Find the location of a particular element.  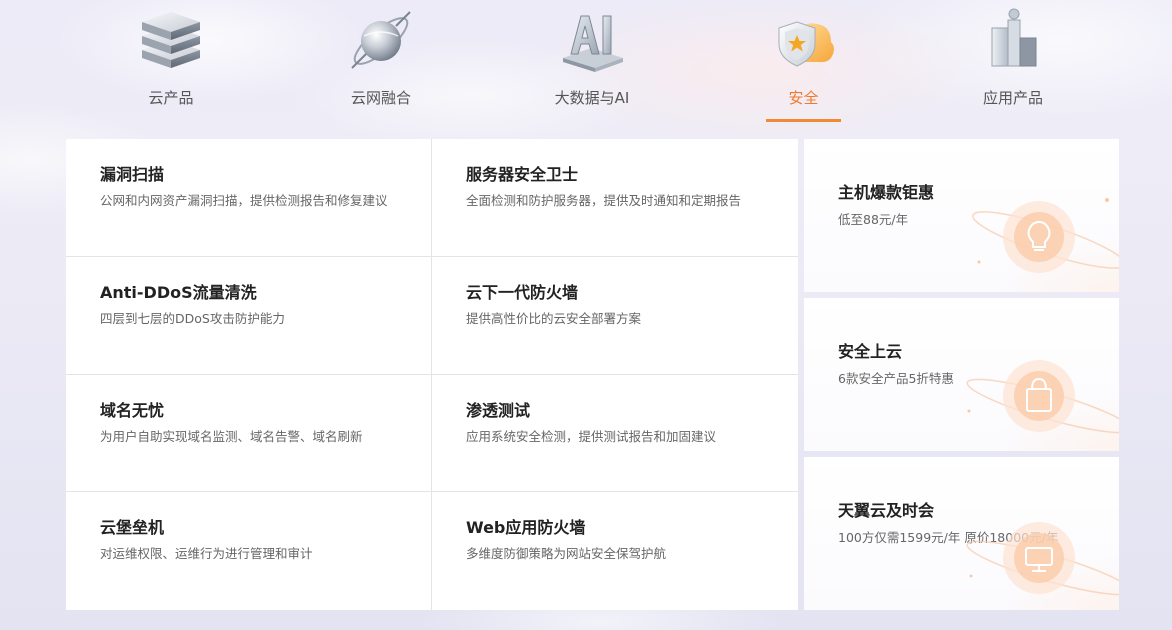

tab-cloud-network: 云网融合 is located at coordinates (381, 61).